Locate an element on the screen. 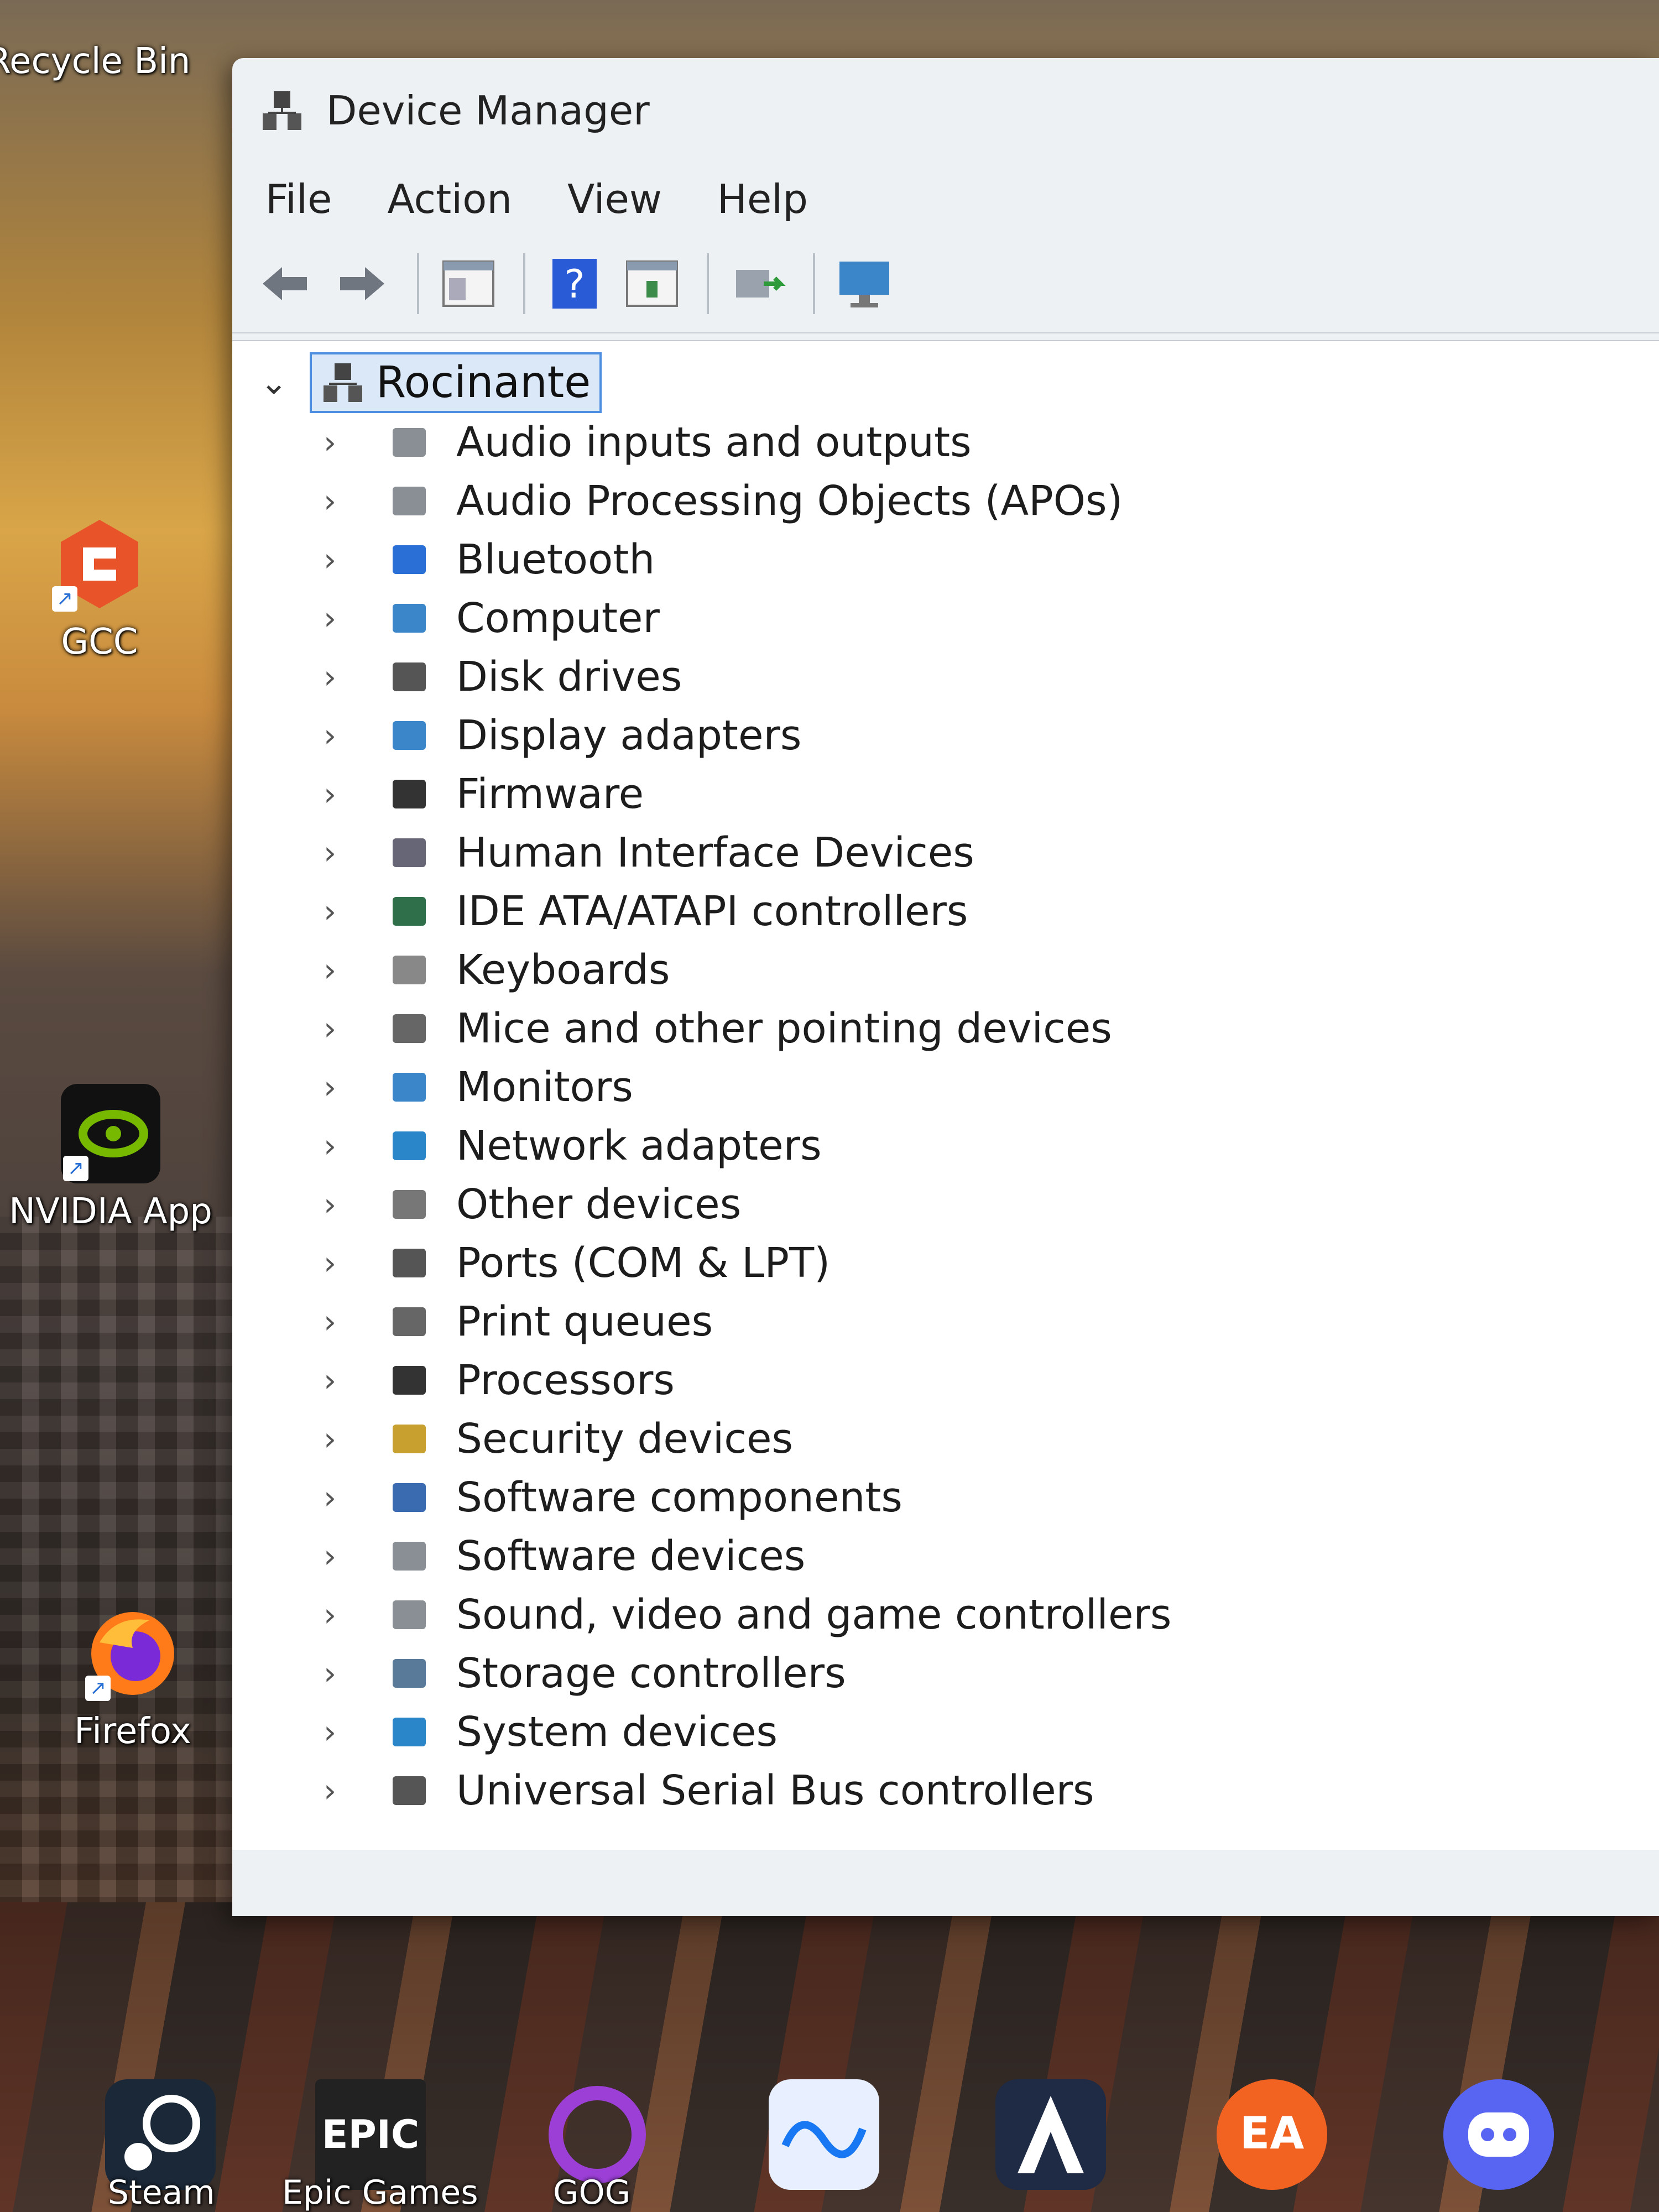  update-driver-button is located at coordinates (652, 284).